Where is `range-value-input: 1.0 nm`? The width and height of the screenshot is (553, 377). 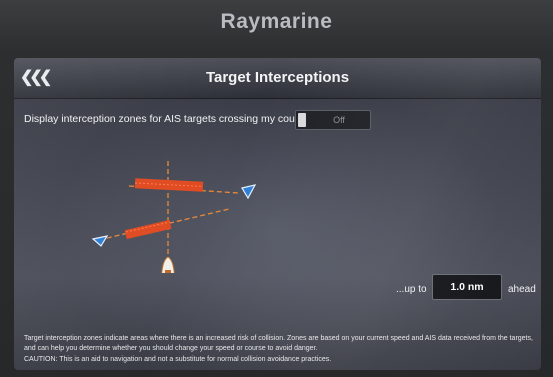
range-value-input: 1.0 nm is located at coordinates (467, 287).